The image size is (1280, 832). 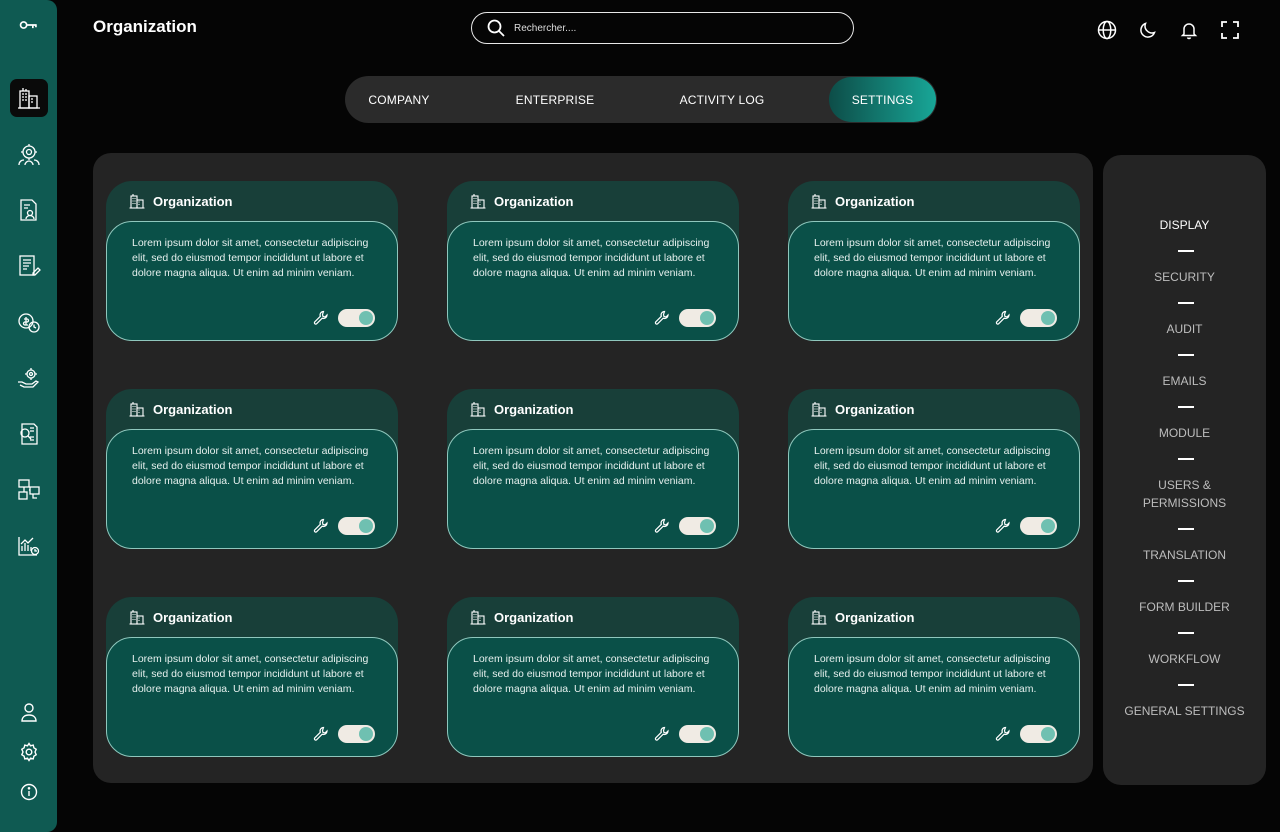 I want to click on settings-item-form-builder: FORM BUILDER, so click(x=1184, y=607).